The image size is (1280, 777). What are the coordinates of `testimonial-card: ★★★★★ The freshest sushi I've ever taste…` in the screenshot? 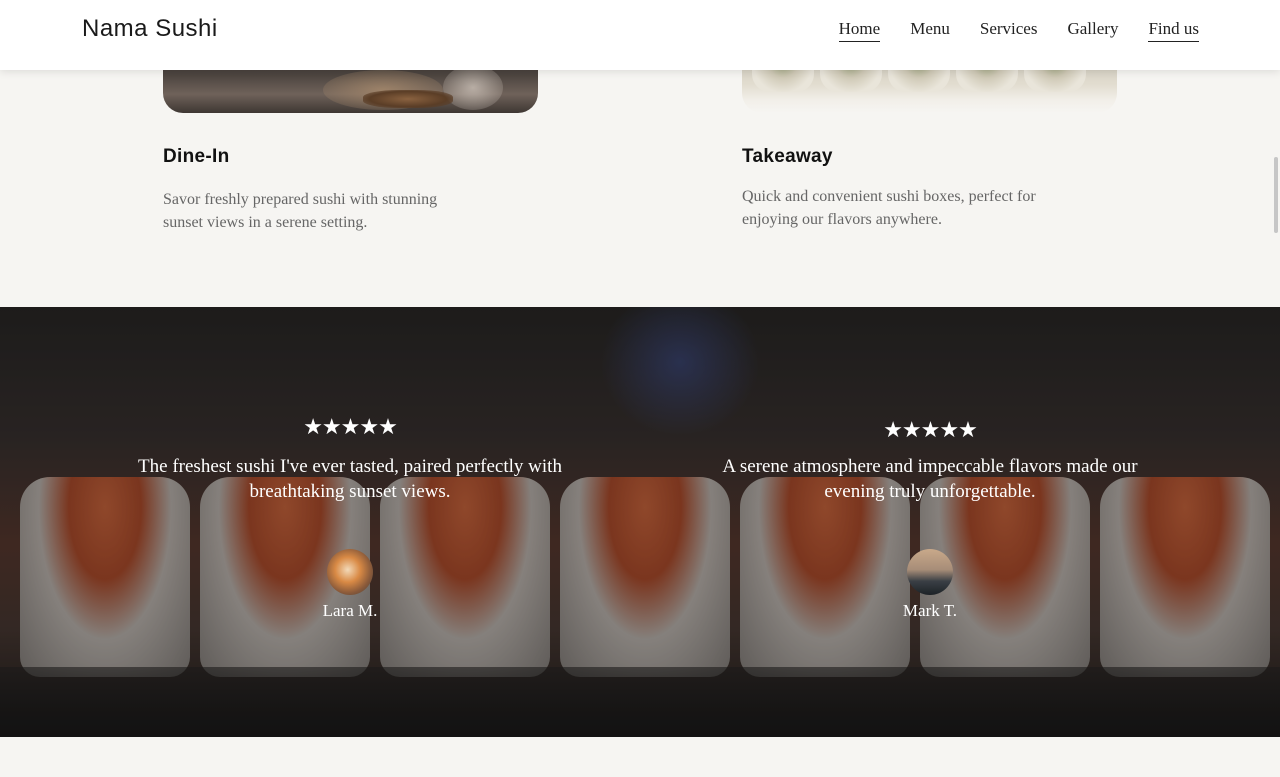 It's located at (350, 518).